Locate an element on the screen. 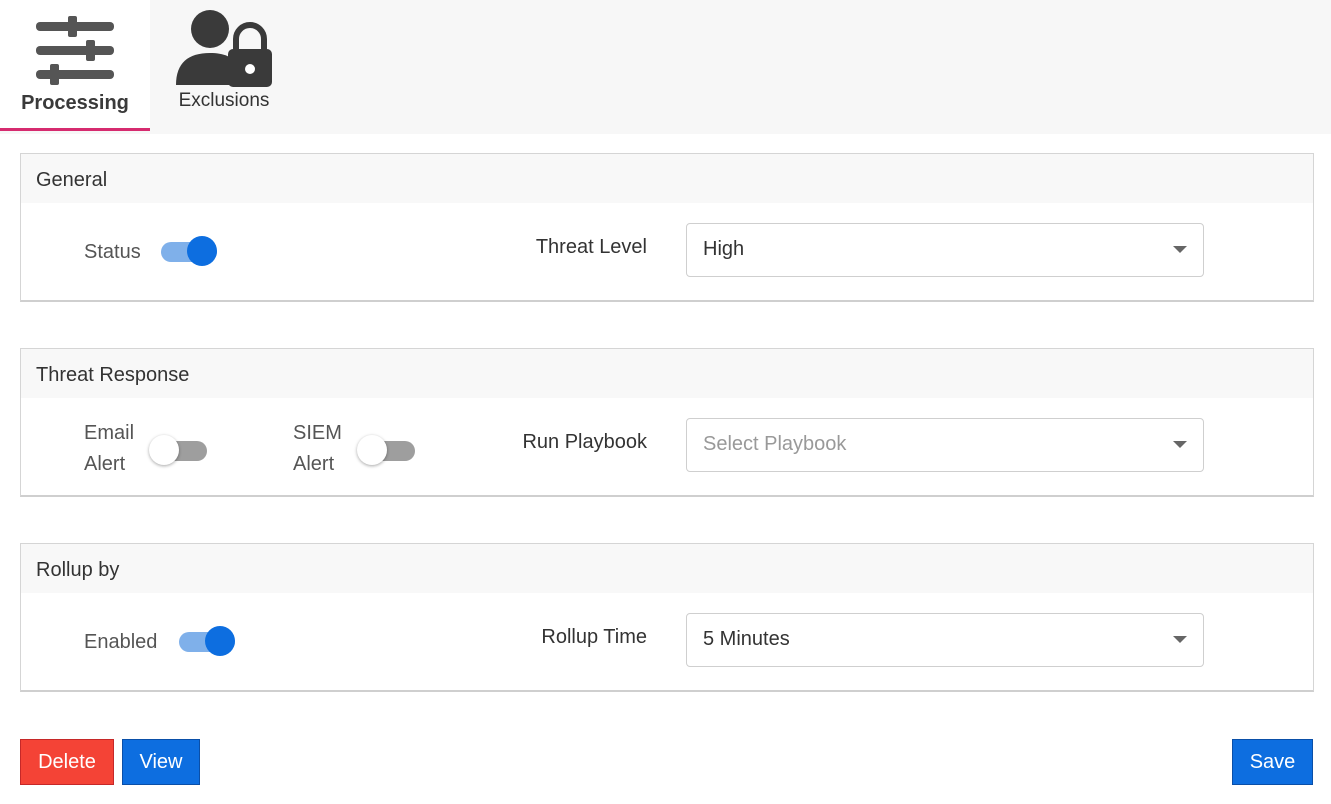 The height and width of the screenshot is (804, 1331). playbook-select: Select Playbook is located at coordinates (945, 445).